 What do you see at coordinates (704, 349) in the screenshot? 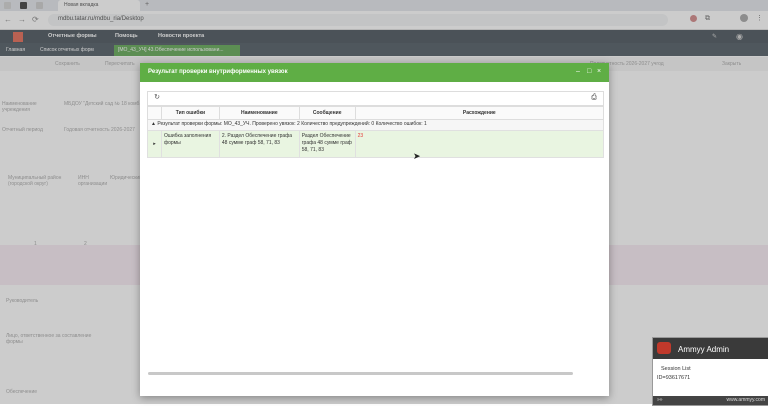
I see `ammyy-title: Ammyy Admin` at bounding box center [704, 349].